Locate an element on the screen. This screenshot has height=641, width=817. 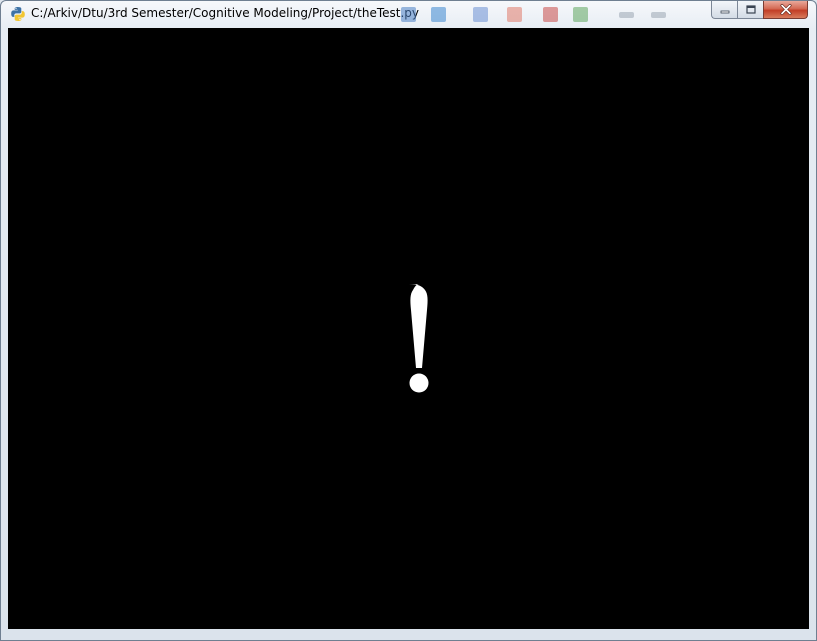
close-icon is located at coordinates (785, 9).